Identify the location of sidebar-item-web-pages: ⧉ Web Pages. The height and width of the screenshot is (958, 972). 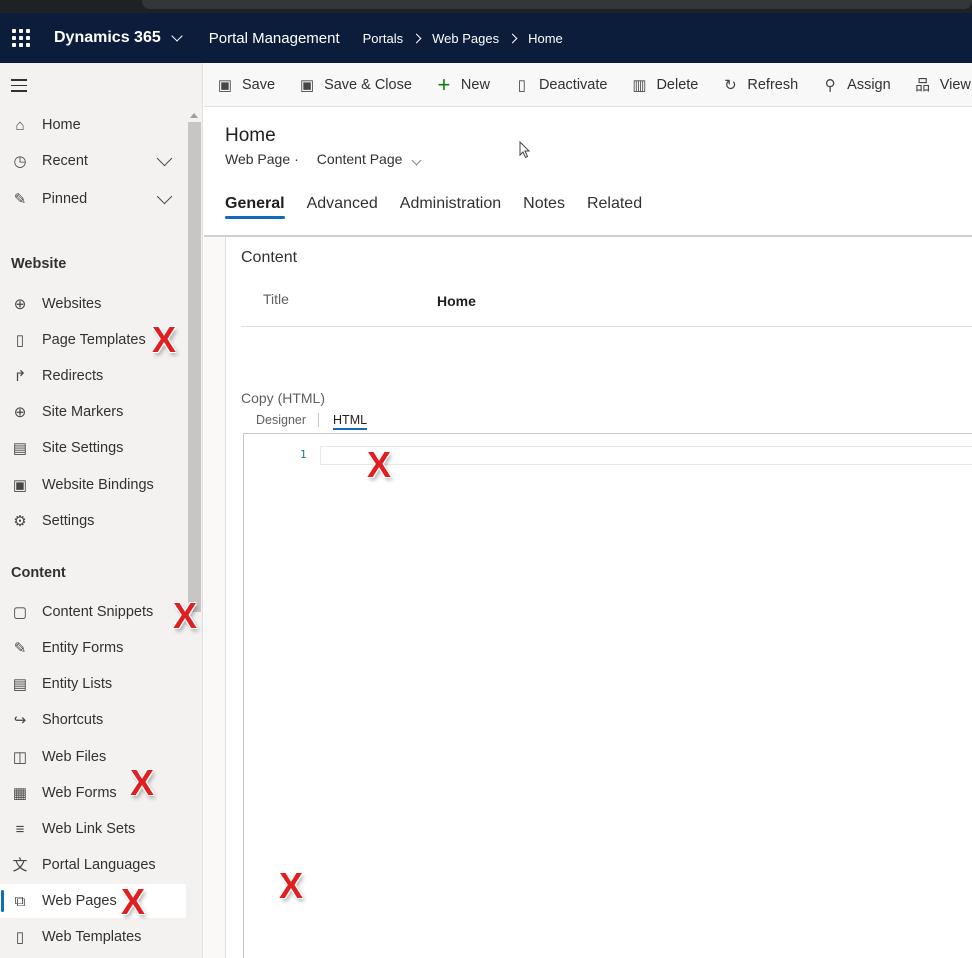
(93, 901).